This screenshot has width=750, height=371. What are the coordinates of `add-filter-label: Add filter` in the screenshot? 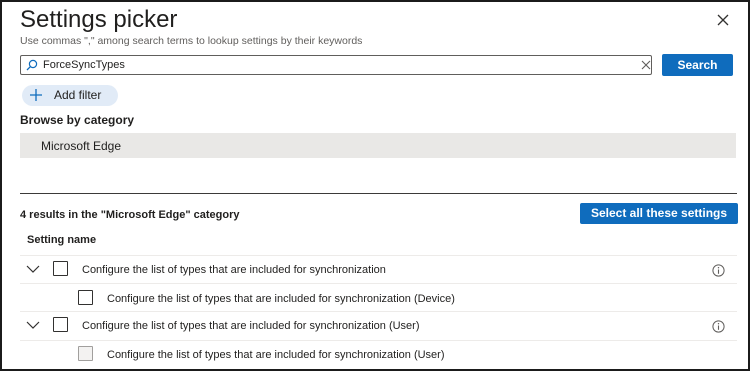 It's located at (78, 95).